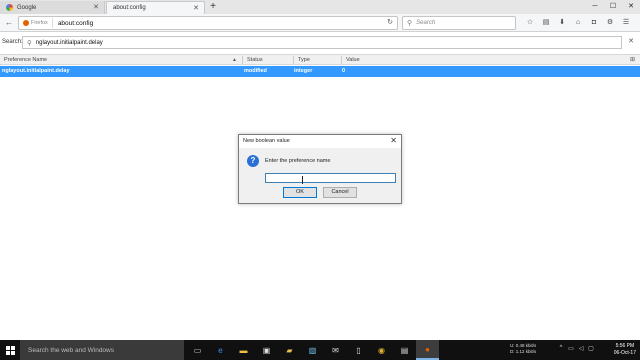 This screenshot has width=640, height=360. Describe the element at coordinates (26, 23) in the screenshot. I see `firefox-icon` at that location.